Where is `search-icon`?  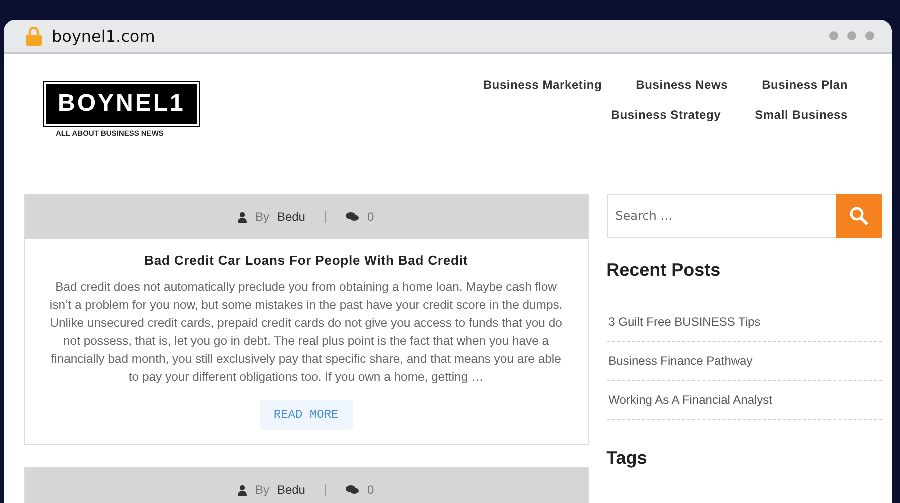 search-icon is located at coordinates (859, 216).